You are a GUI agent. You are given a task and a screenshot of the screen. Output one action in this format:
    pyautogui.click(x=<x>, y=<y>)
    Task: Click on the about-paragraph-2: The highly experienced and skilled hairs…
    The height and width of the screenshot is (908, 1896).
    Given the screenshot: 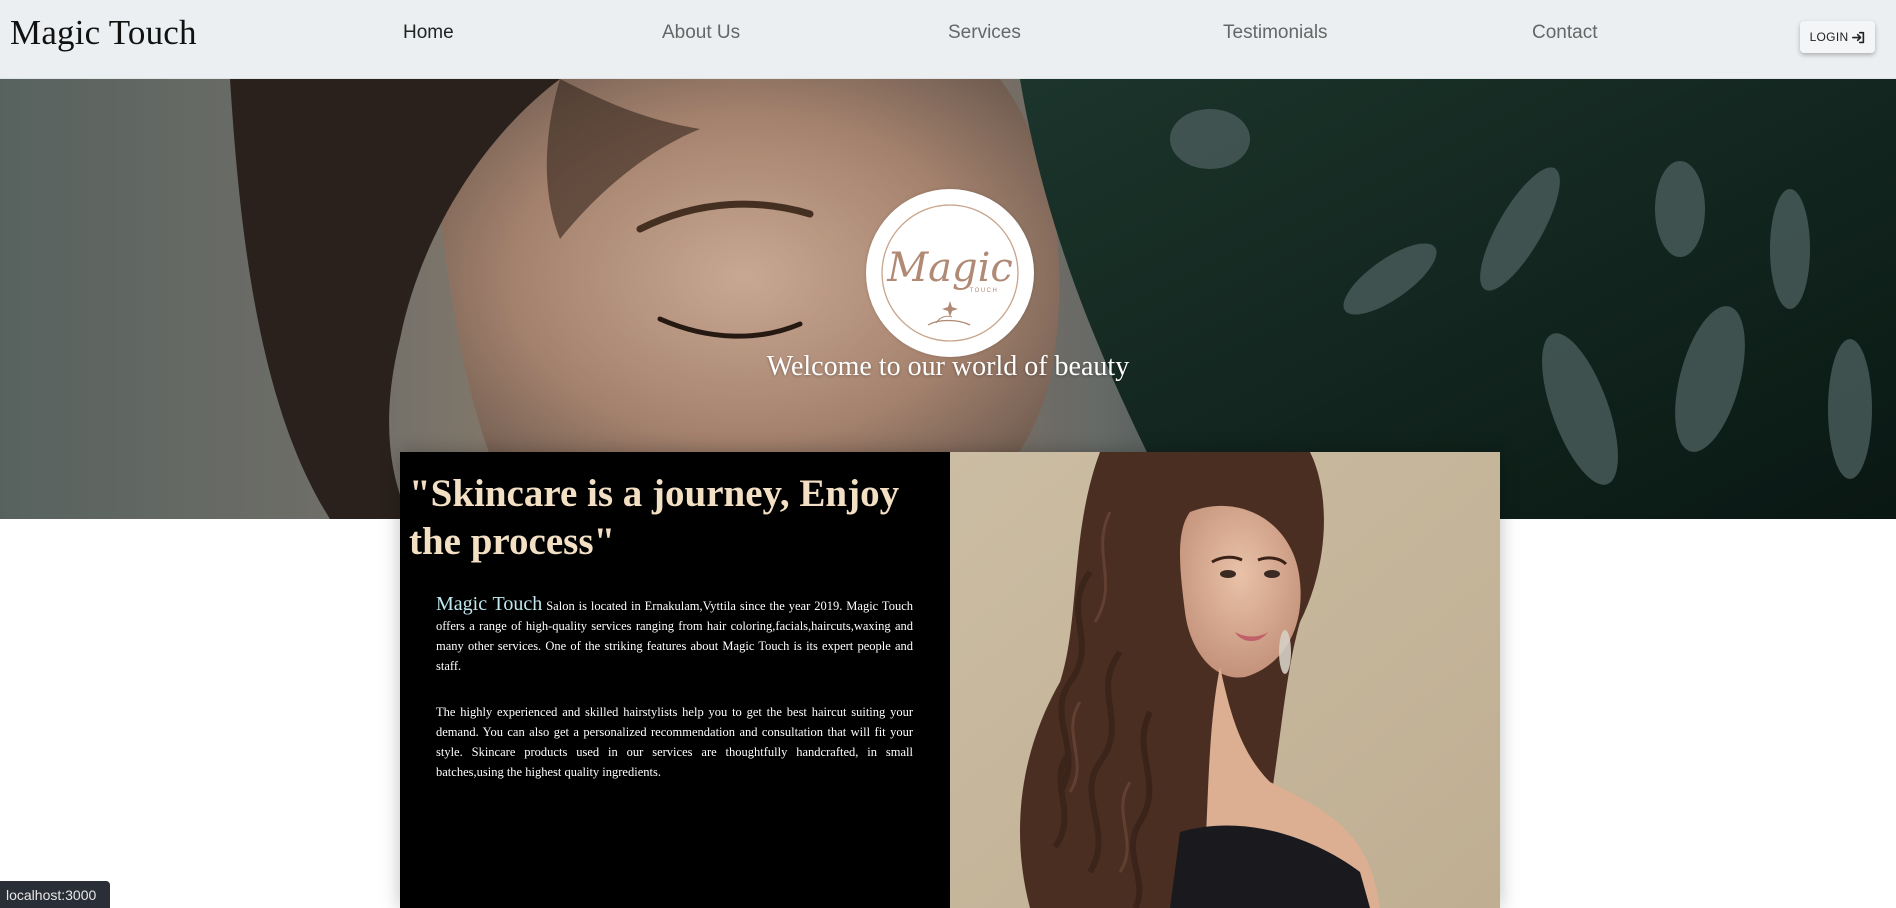 What is the action you would take?
    pyautogui.click(x=674, y=742)
    